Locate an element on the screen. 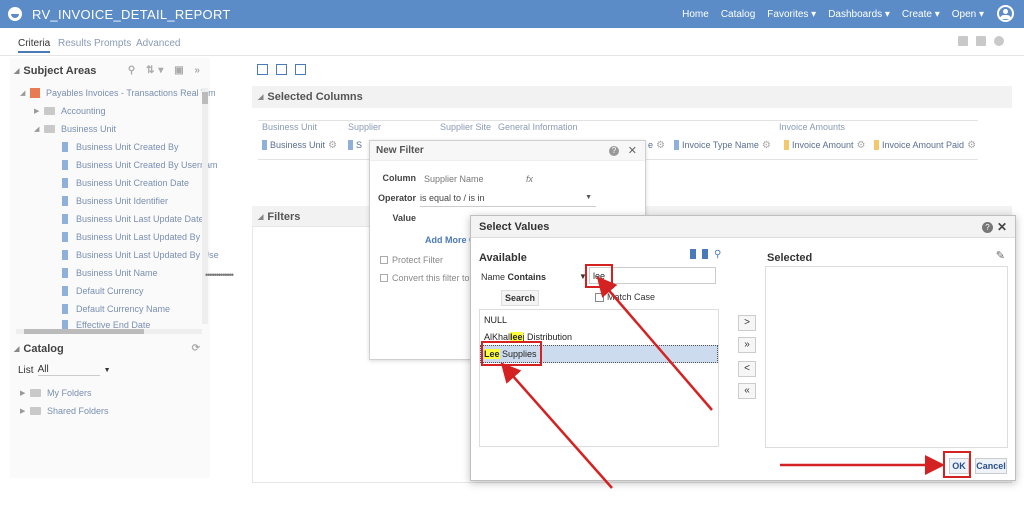  search-icon: ⚲ is located at coordinates (717, 254).